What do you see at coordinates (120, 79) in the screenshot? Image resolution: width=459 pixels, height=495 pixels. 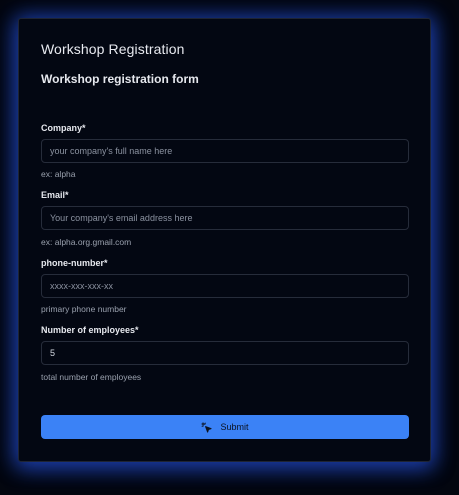 I see `form-subtitle: Workshop registration form` at bounding box center [120, 79].